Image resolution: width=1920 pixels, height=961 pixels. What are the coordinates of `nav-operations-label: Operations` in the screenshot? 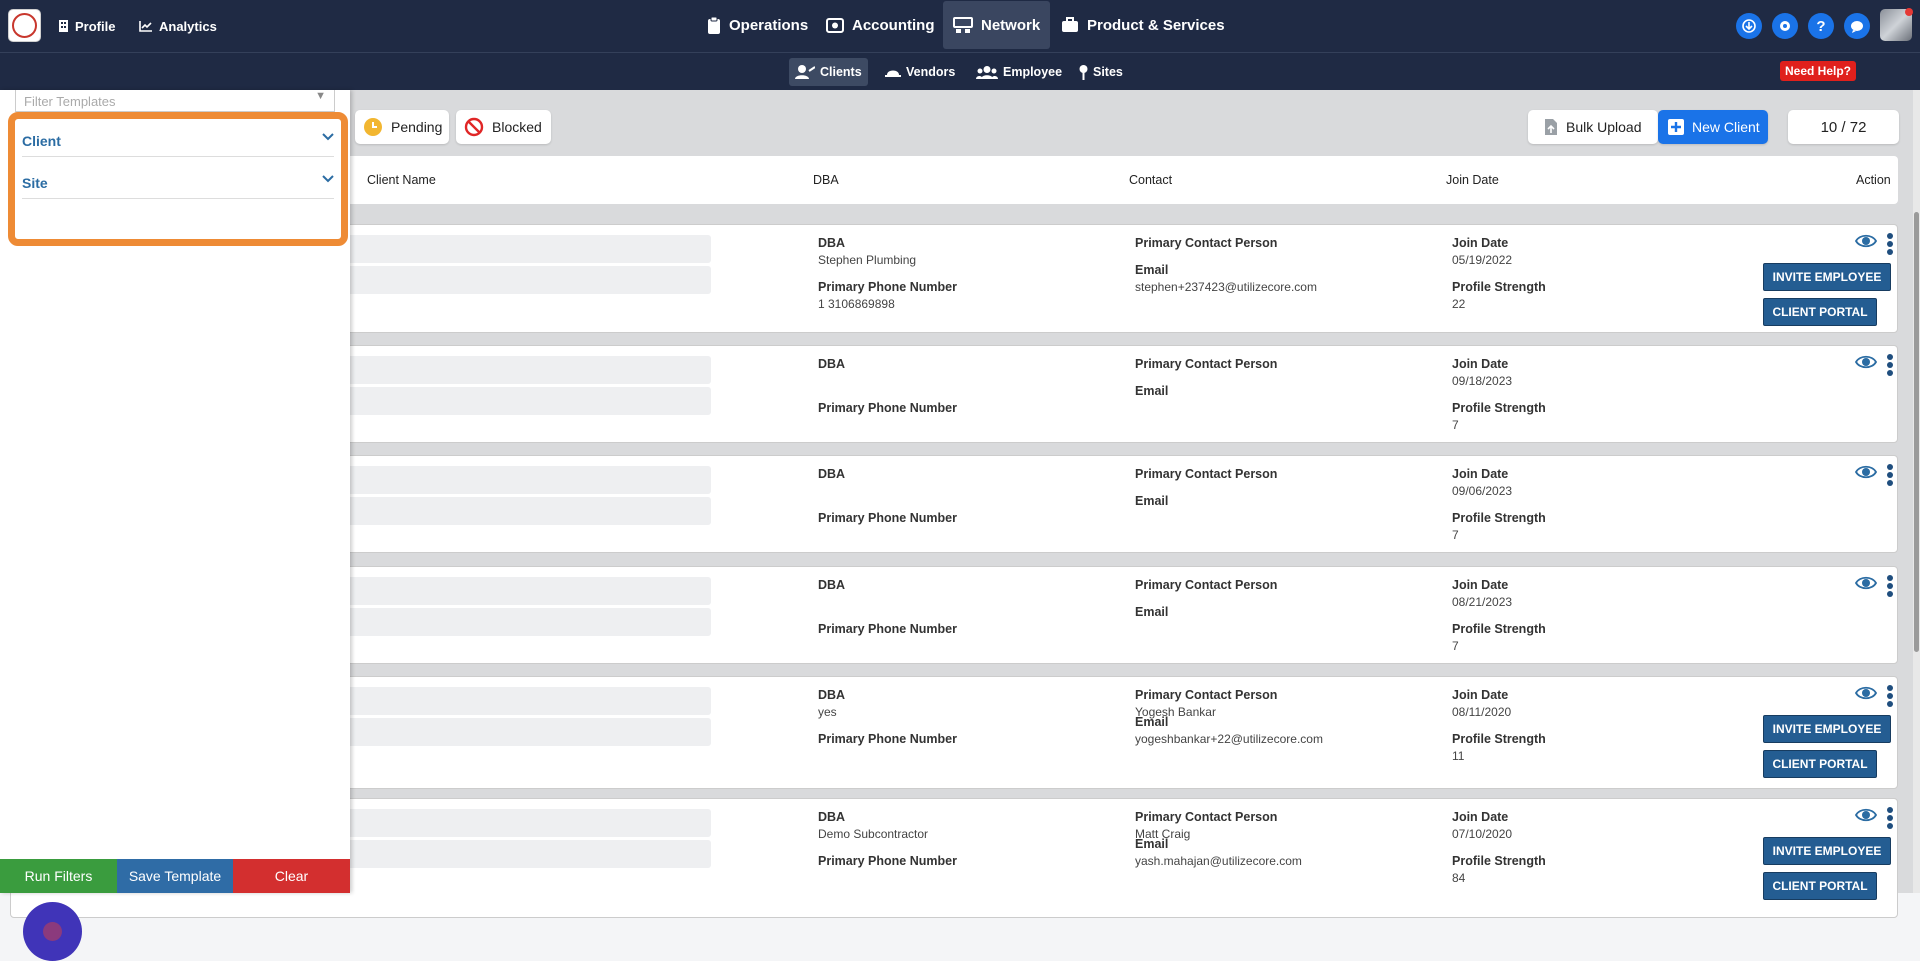 It's located at (769, 25).